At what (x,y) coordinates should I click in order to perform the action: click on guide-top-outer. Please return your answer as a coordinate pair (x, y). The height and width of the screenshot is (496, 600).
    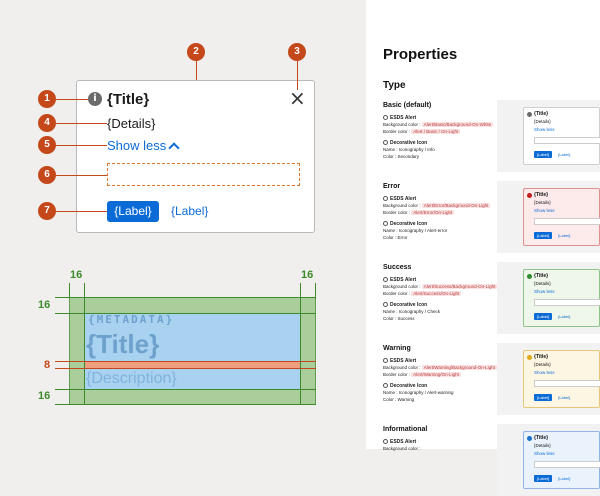
    Looking at the image, I should click on (185, 297).